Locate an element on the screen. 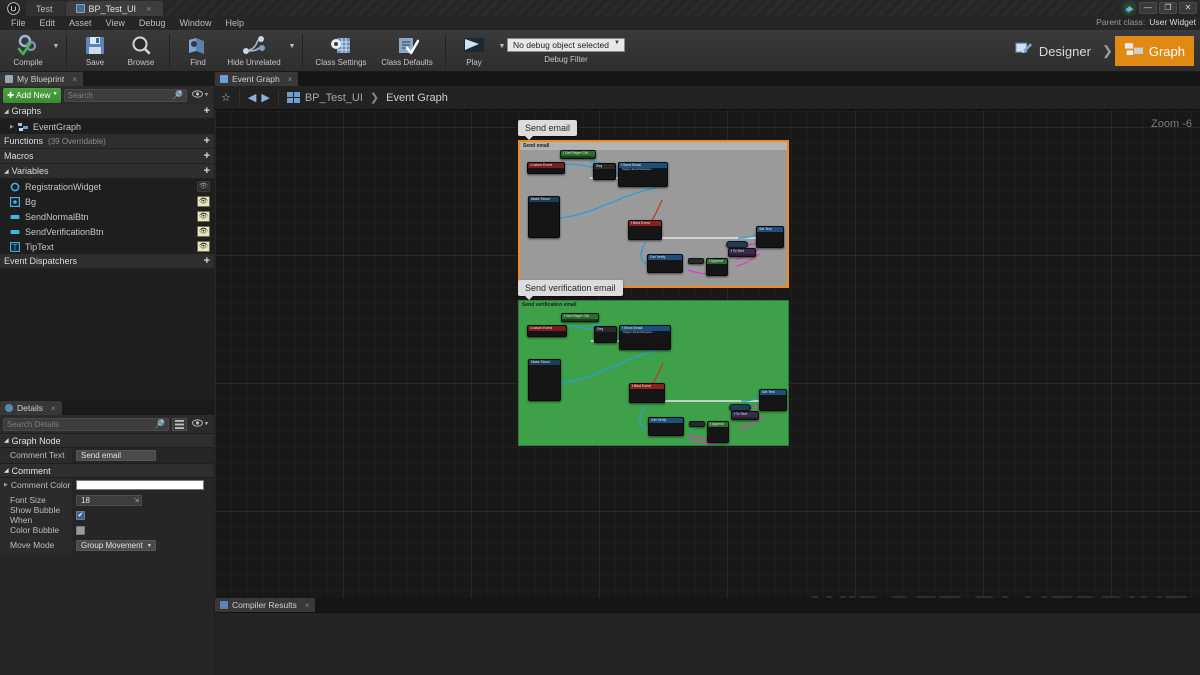  menu-window: Window is located at coordinates (195, 23).